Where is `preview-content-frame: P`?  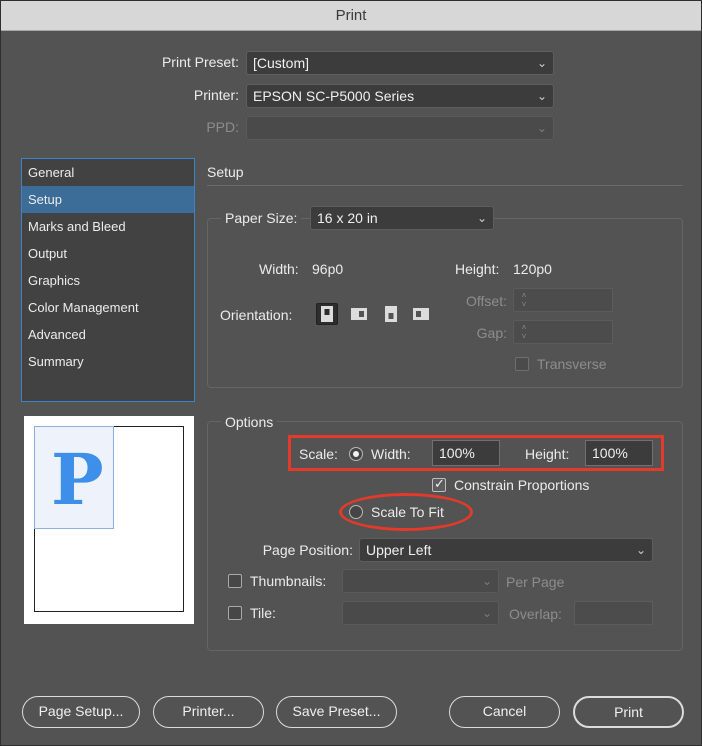 preview-content-frame: P is located at coordinates (74, 477).